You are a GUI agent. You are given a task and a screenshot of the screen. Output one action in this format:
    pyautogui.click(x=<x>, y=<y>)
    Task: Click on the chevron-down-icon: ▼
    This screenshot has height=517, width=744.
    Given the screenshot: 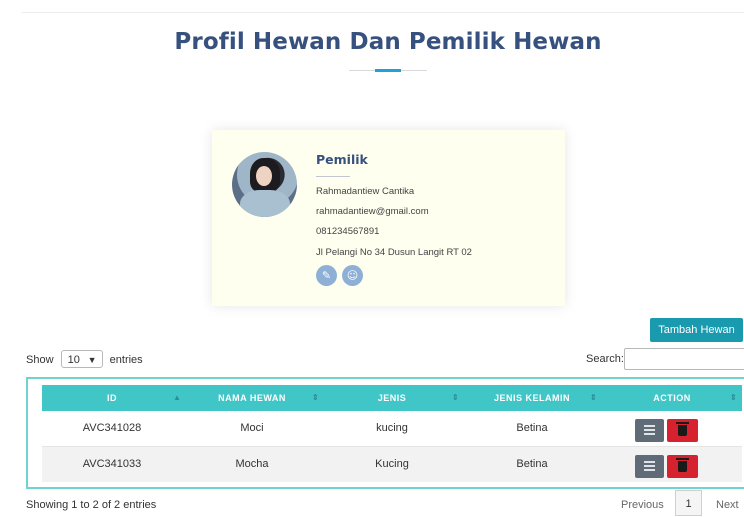 What is the action you would take?
    pyautogui.click(x=92, y=360)
    